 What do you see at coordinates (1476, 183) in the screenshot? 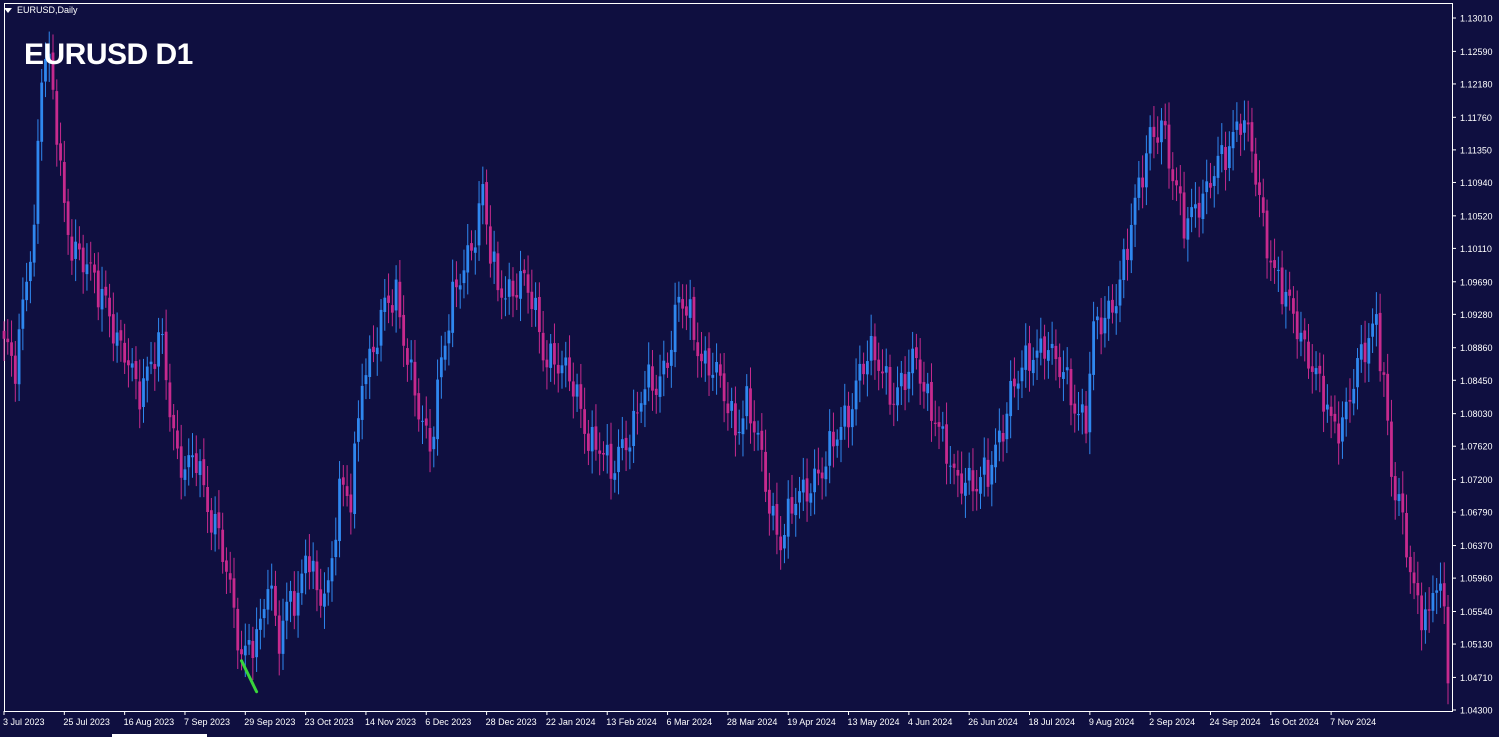
I see `y-tick-label: 1.10940` at bounding box center [1476, 183].